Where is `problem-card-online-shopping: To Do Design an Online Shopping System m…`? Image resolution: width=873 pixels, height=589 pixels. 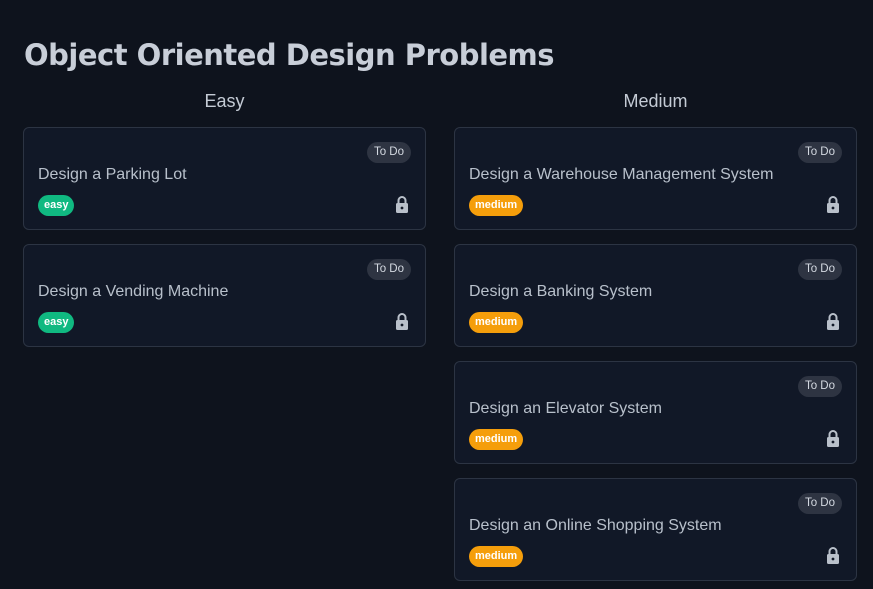 problem-card-online-shopping: To Do Design an Online Shopping System m… is located at coordinates (655, 529).